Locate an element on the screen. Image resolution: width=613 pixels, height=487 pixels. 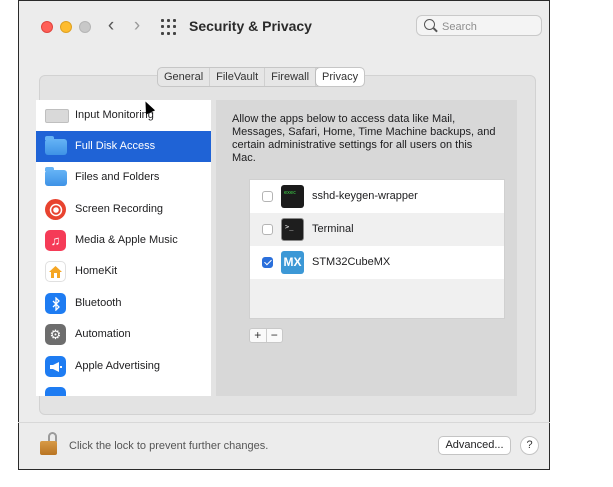
list-item-terminal: >_ Terminal is located at coordinates (377, 229).